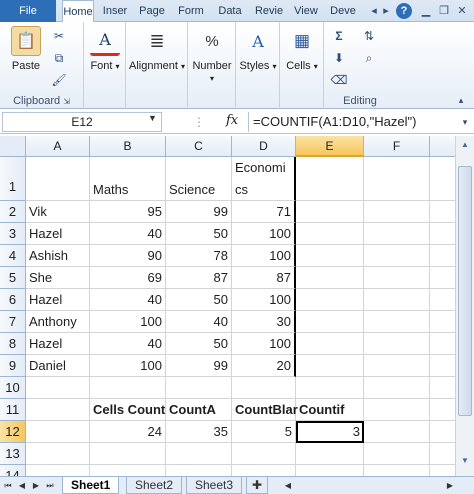  I want to click on row-header-10: 10, so click(13, 388).